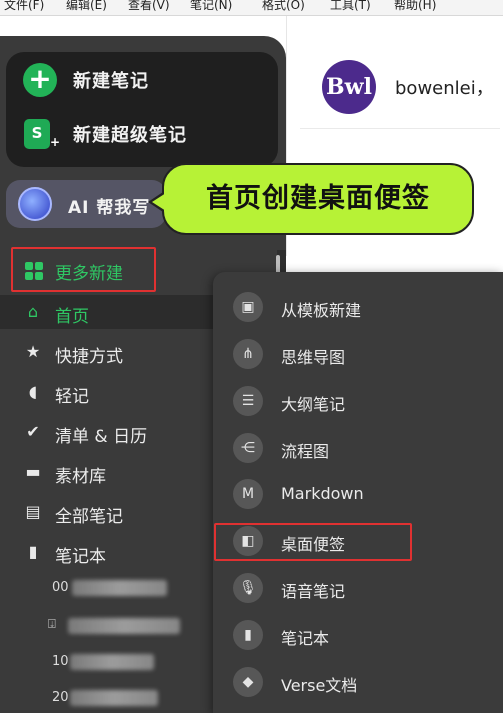 The width and height of the screenshot is (503, 713). Describe the element at coordinates (358, 449) in the screenshot. I see `menu-item-flowchart: ⋲ 流程图` at that location.